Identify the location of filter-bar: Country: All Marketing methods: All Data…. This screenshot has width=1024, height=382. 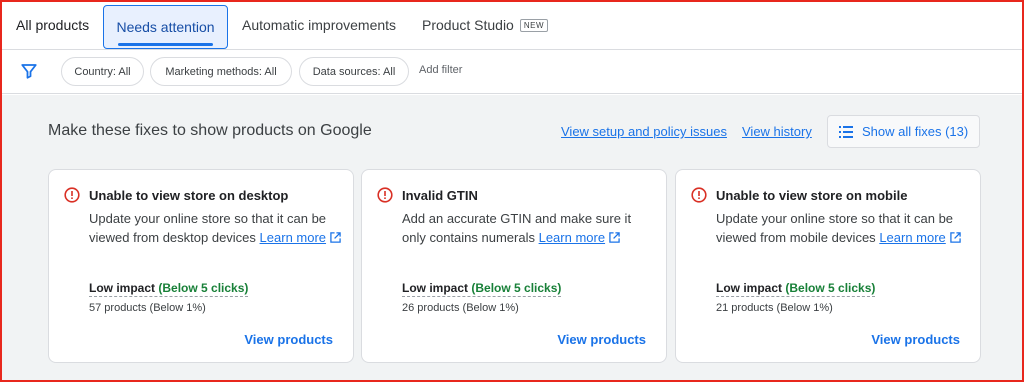
(512, 72).